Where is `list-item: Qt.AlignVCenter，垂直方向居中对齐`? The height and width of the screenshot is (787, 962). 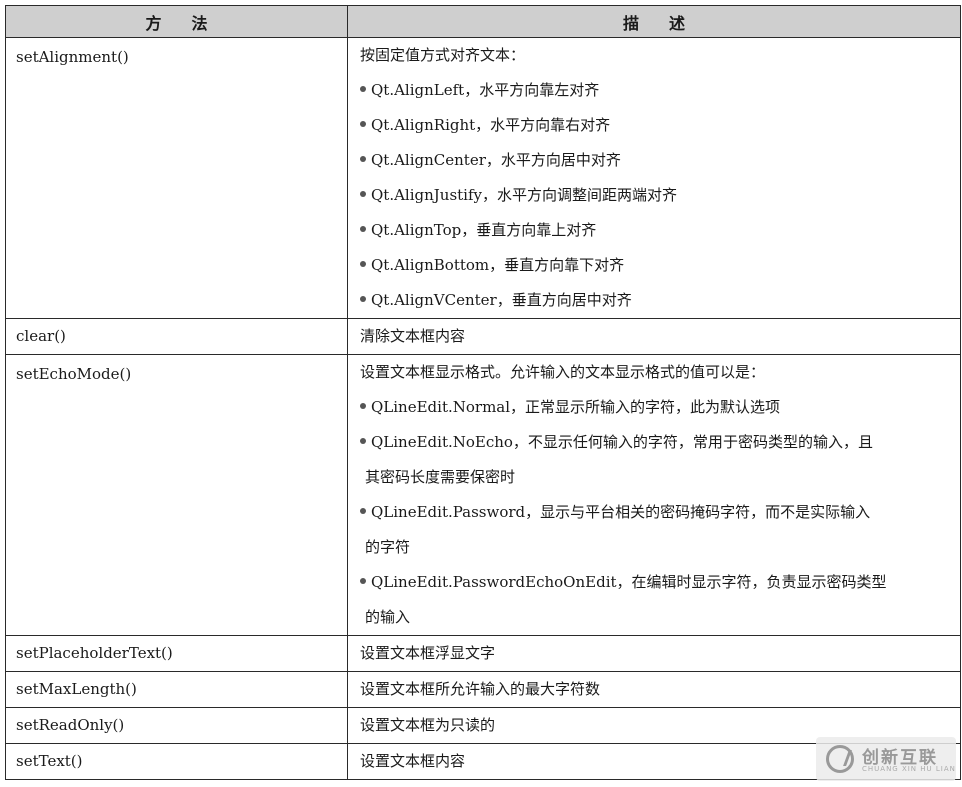 list-item: Qt.AlignVCenter，垂直方向居中对齐 is located at coordinates (656, 300).